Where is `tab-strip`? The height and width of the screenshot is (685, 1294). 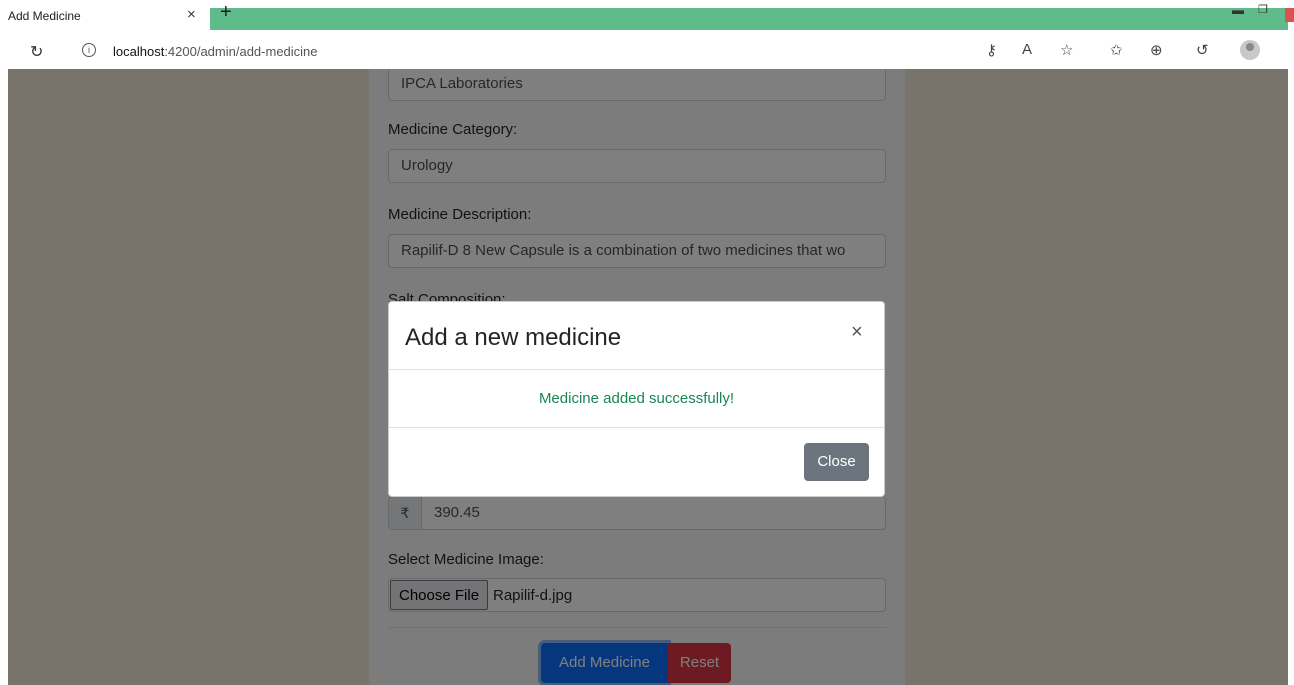 tab-strip is located at coordinates (749, 19).